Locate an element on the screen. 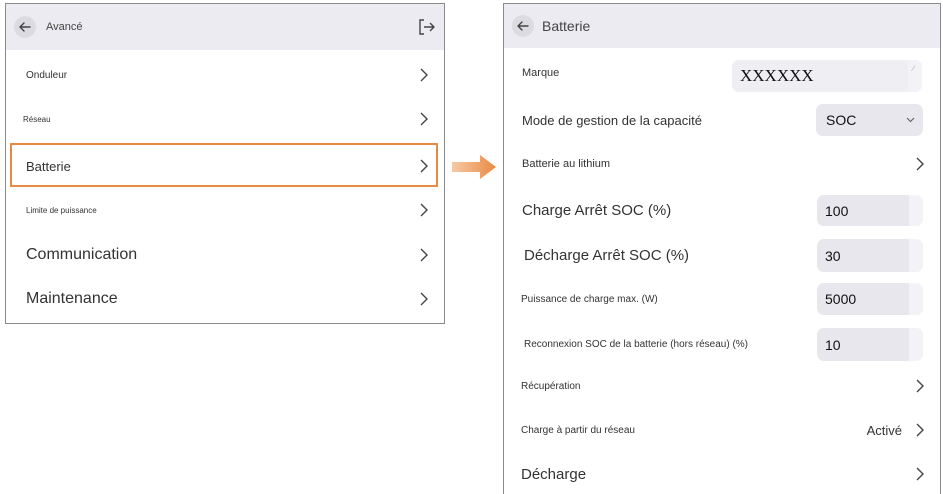 The width and height of the screenshot is (943, 494). lithium-battery-label: Batterie au lithium is located at coordinates (566, 164).